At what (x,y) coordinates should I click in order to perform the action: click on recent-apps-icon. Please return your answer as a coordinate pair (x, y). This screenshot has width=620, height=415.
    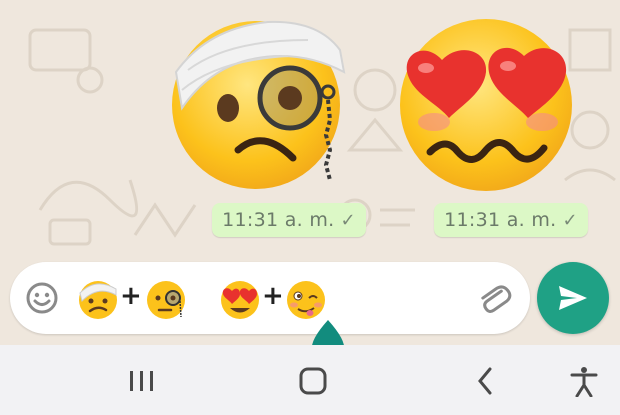
    Looking at the image, I should click on (142, 381).